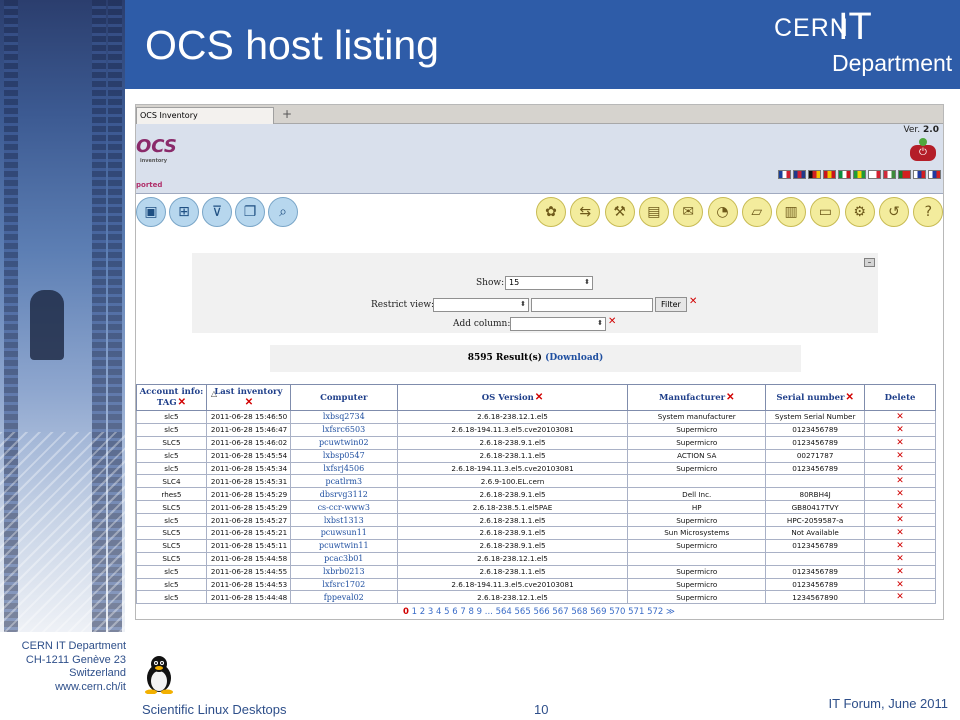 This screenshot has width=960, height=720. Describe the element at coordinates (343, 545) in the screenshot. I see `cell-computer-link: pcuwtwin11` at that location.